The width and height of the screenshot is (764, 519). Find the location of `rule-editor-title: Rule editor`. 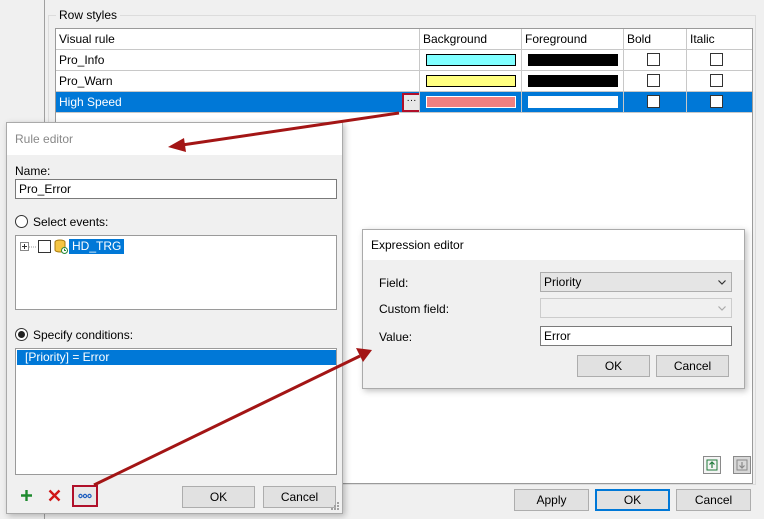

rule-editor-title: Rule editor is located at coordinates (44, 139).